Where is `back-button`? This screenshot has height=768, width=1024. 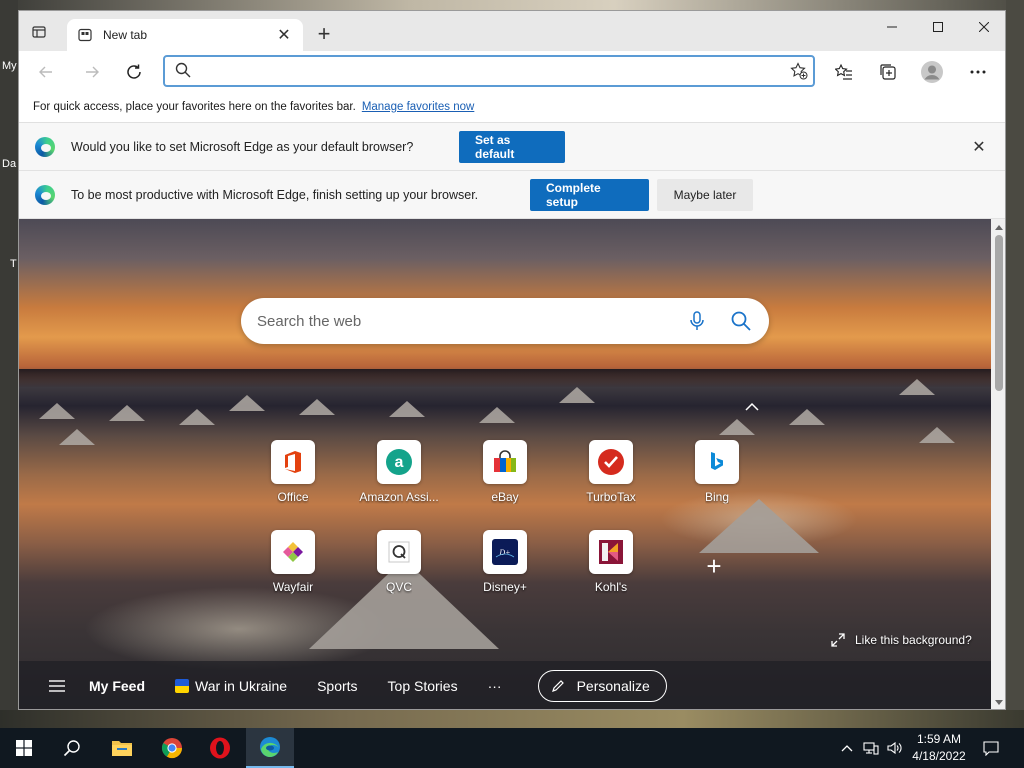
back-button is located at coordinates (46, 72).